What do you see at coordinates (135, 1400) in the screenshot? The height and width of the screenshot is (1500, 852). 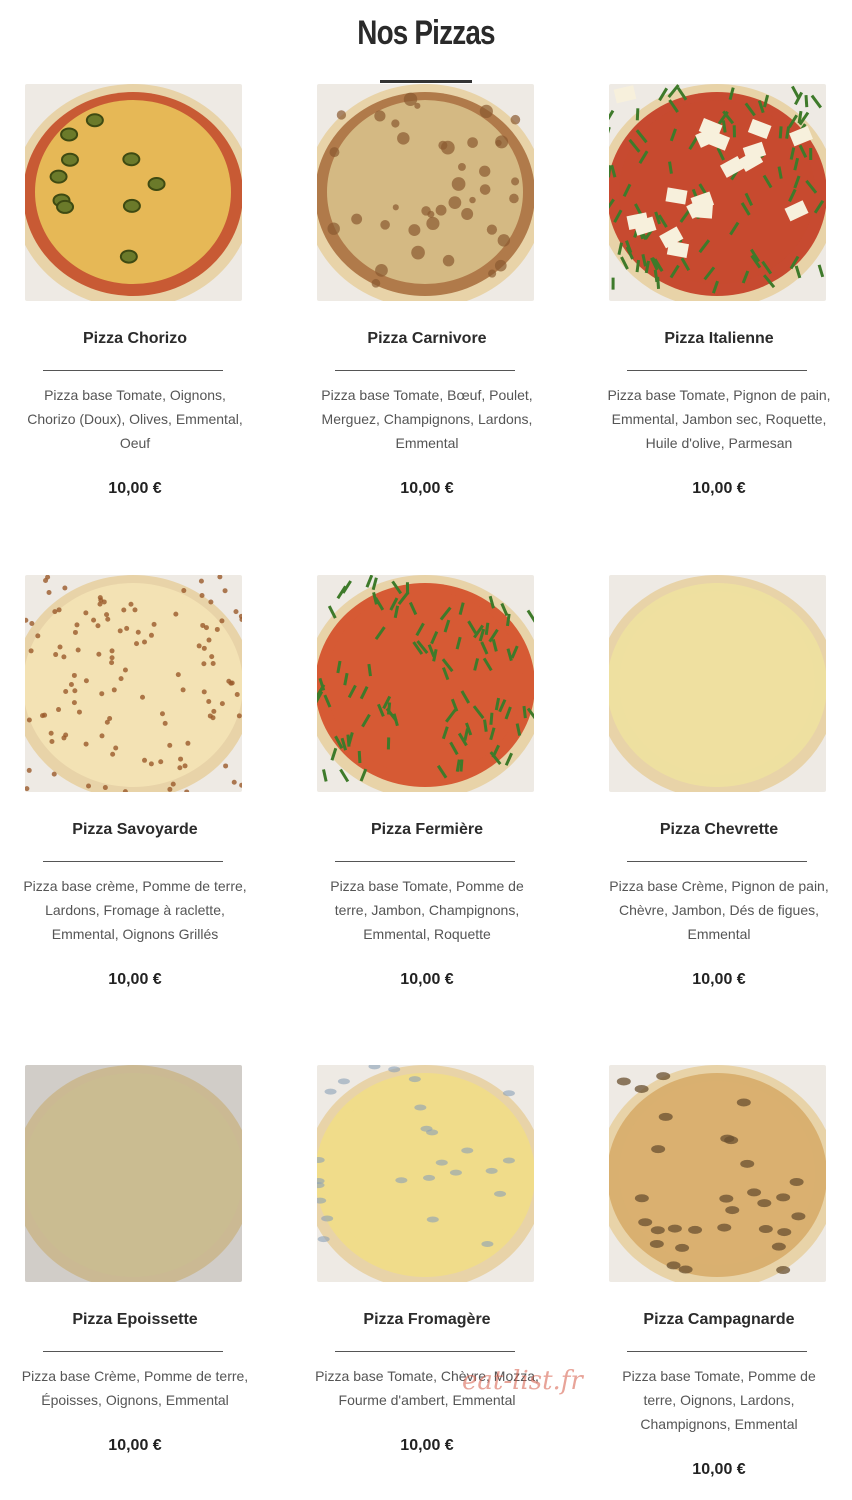 I see `ingredients-line: Époisses, Oignons, Emmental` at bounding box center [135, 1400].